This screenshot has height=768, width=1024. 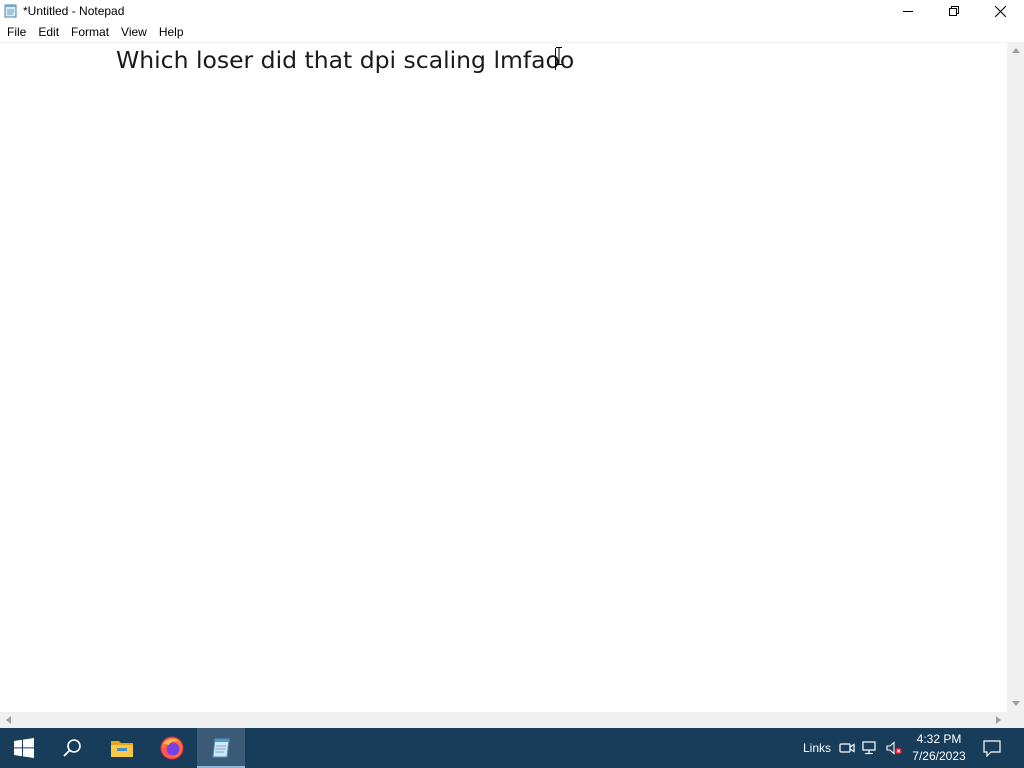 What do you see at coordinates (503, 720) in the screenshot?
I see `horizontal-scrollbar` at bounding box center [503, 720].